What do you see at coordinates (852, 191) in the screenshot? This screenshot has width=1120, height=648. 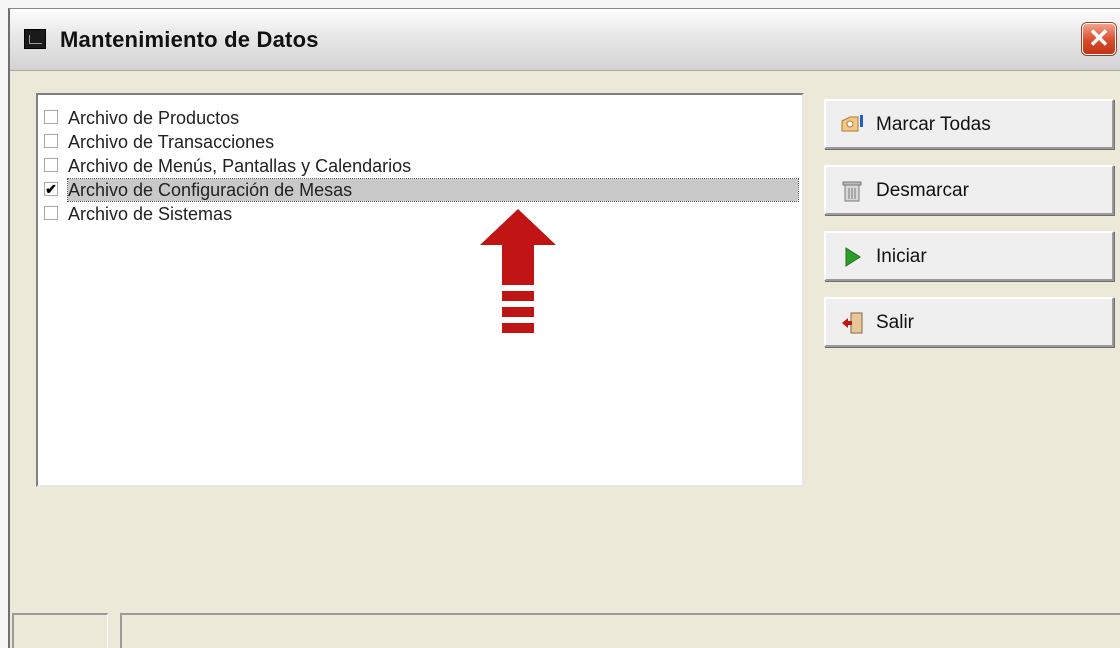 I see `trash-icon` at bounding box center [852, 191].